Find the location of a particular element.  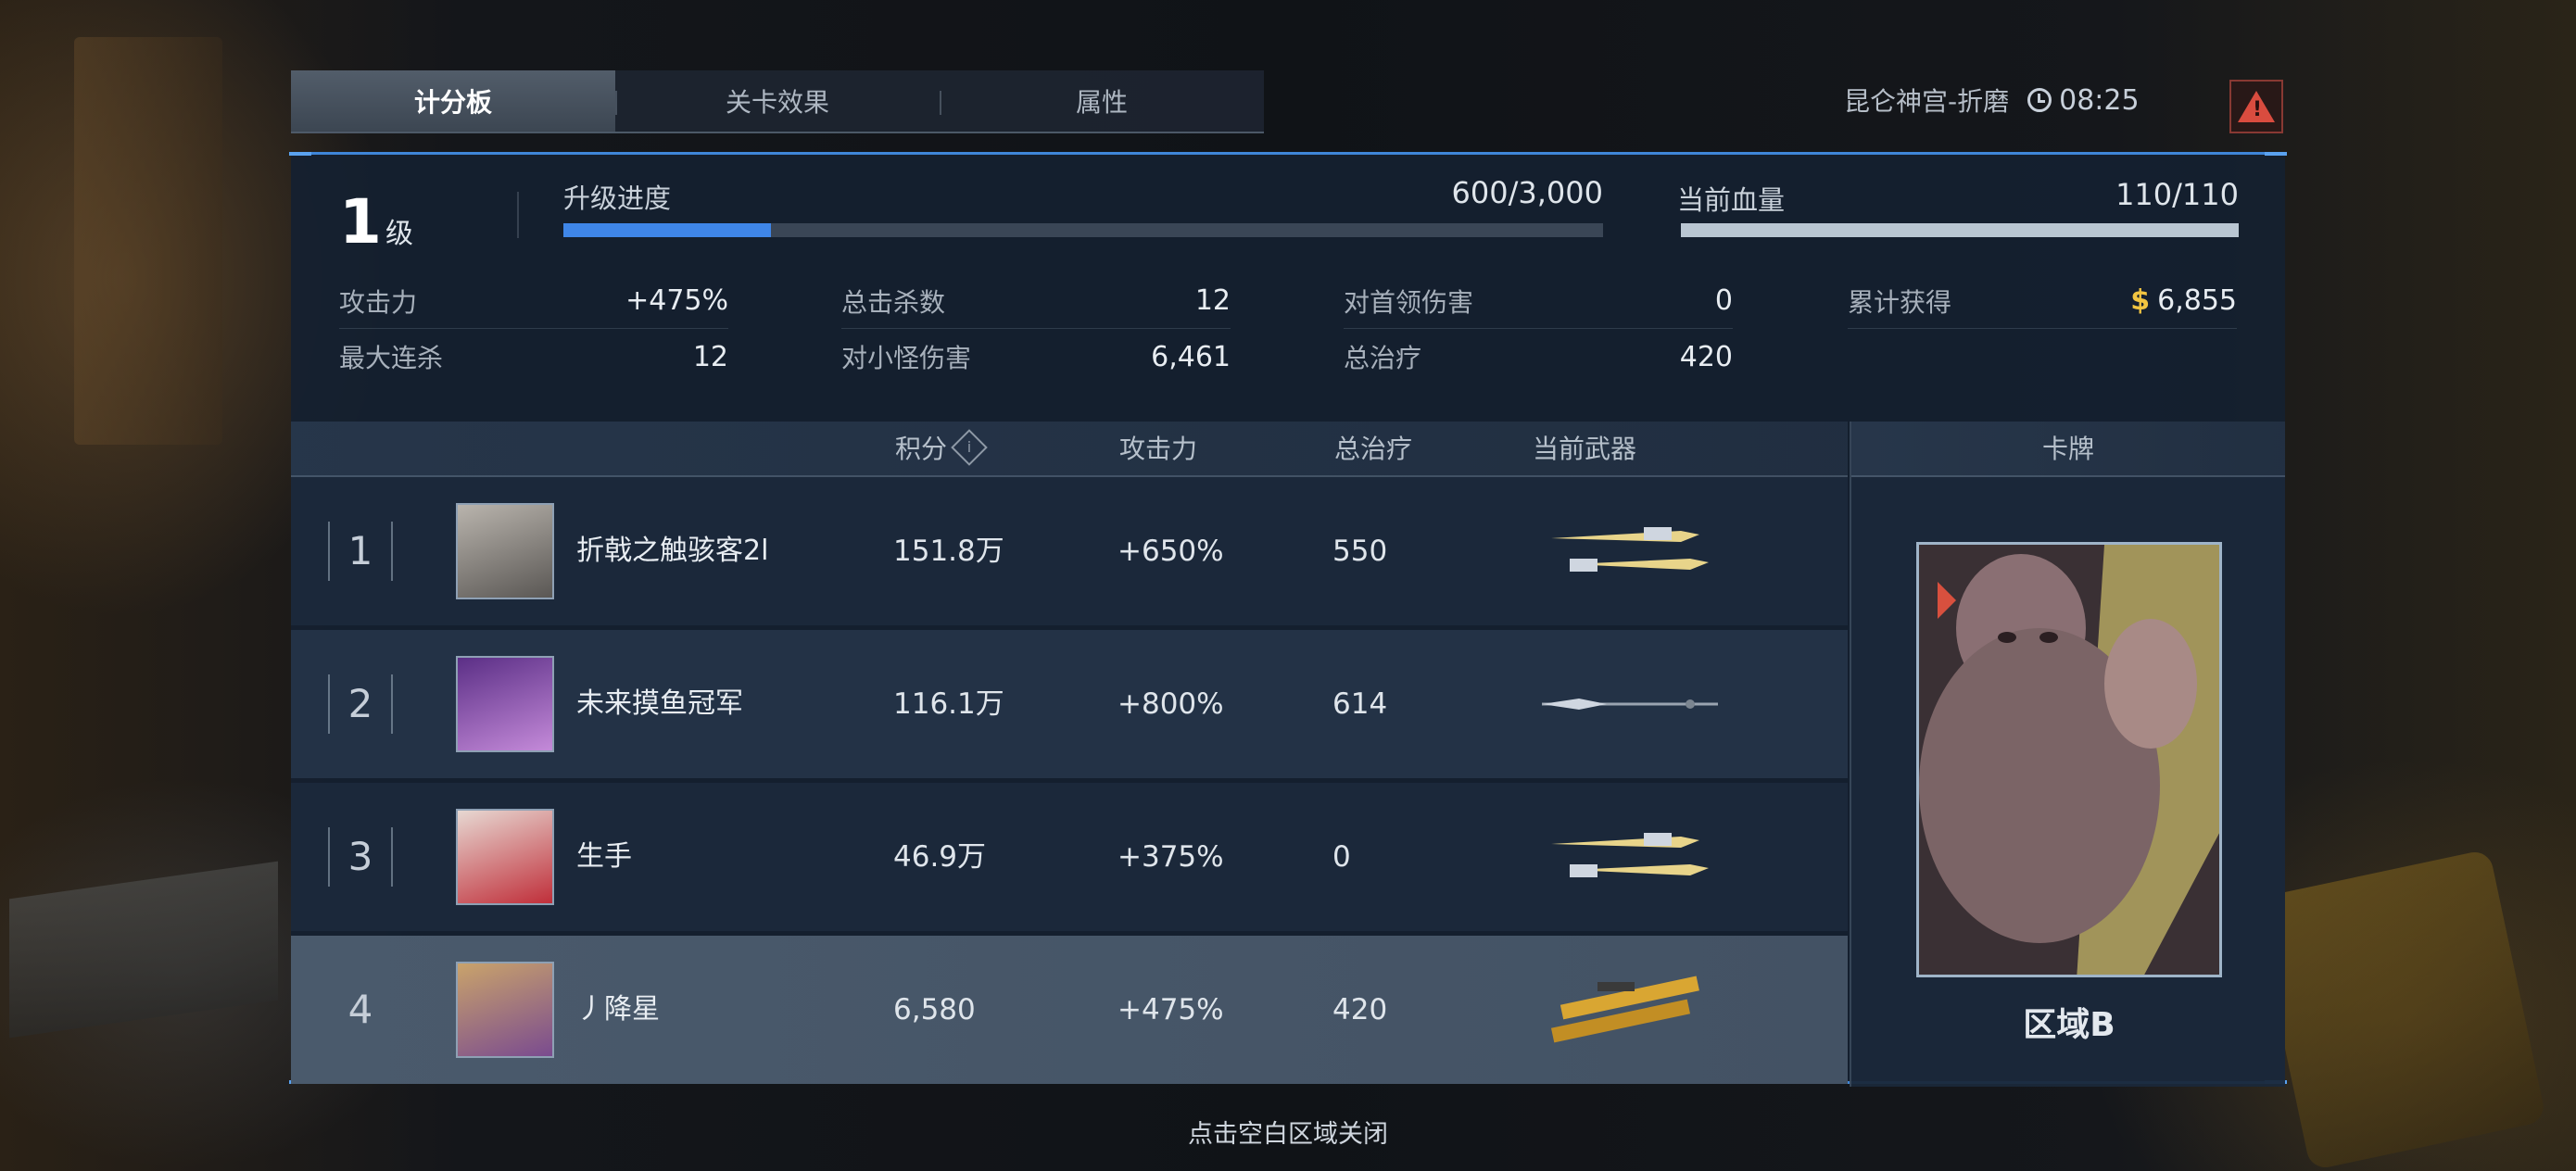

stat-key: 总击杀数 is located at coordinates (893, 302).